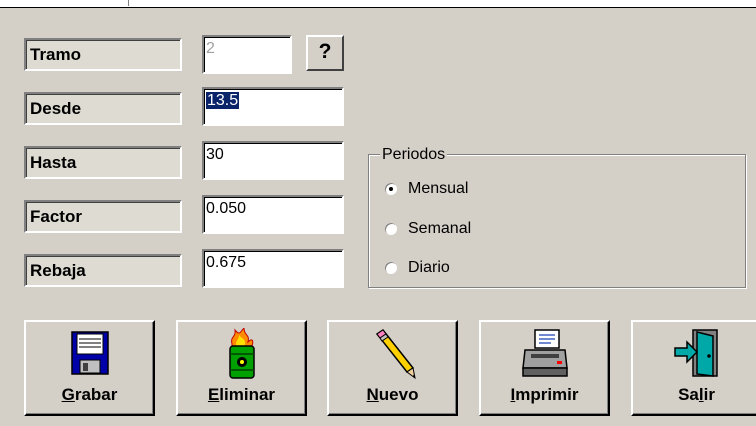  I want to click on rebaja-label-text: Rebaja, so click(103, 270).